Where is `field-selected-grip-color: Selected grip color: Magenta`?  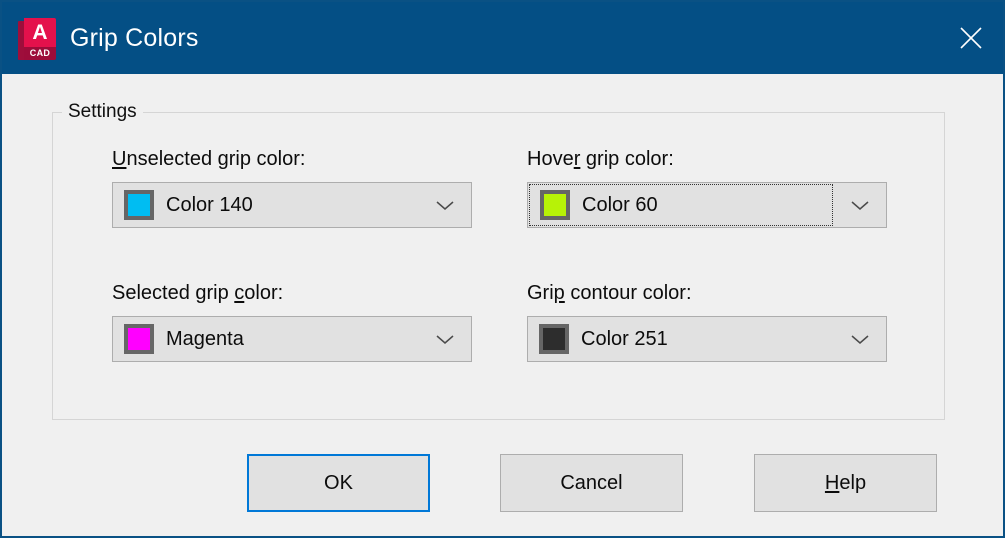
field-selected-grip-color: Selected grip color: Magenta is located at coordinates (292, 321).